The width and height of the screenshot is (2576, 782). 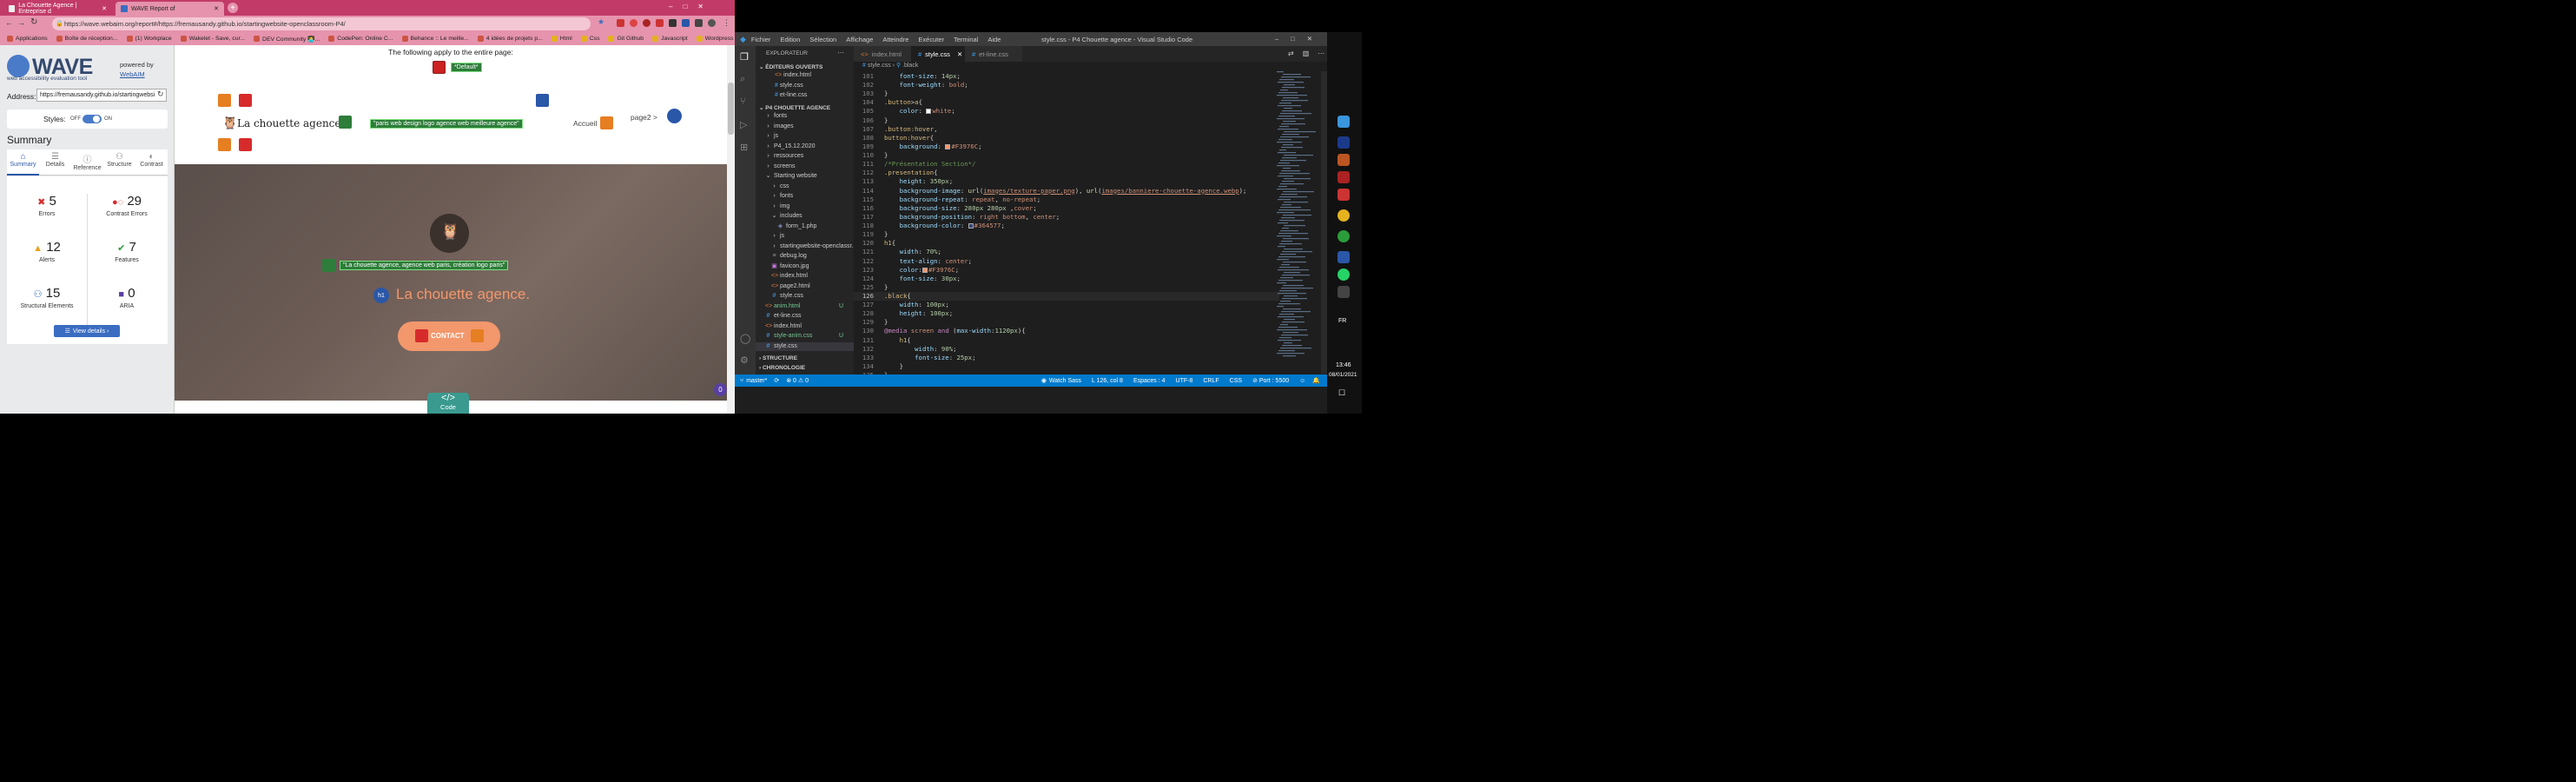 What do you see at coordinates (1066, 111) in the screenshot?
I see `code-line: 105 color: white;` at bounding box center [1066, 111].